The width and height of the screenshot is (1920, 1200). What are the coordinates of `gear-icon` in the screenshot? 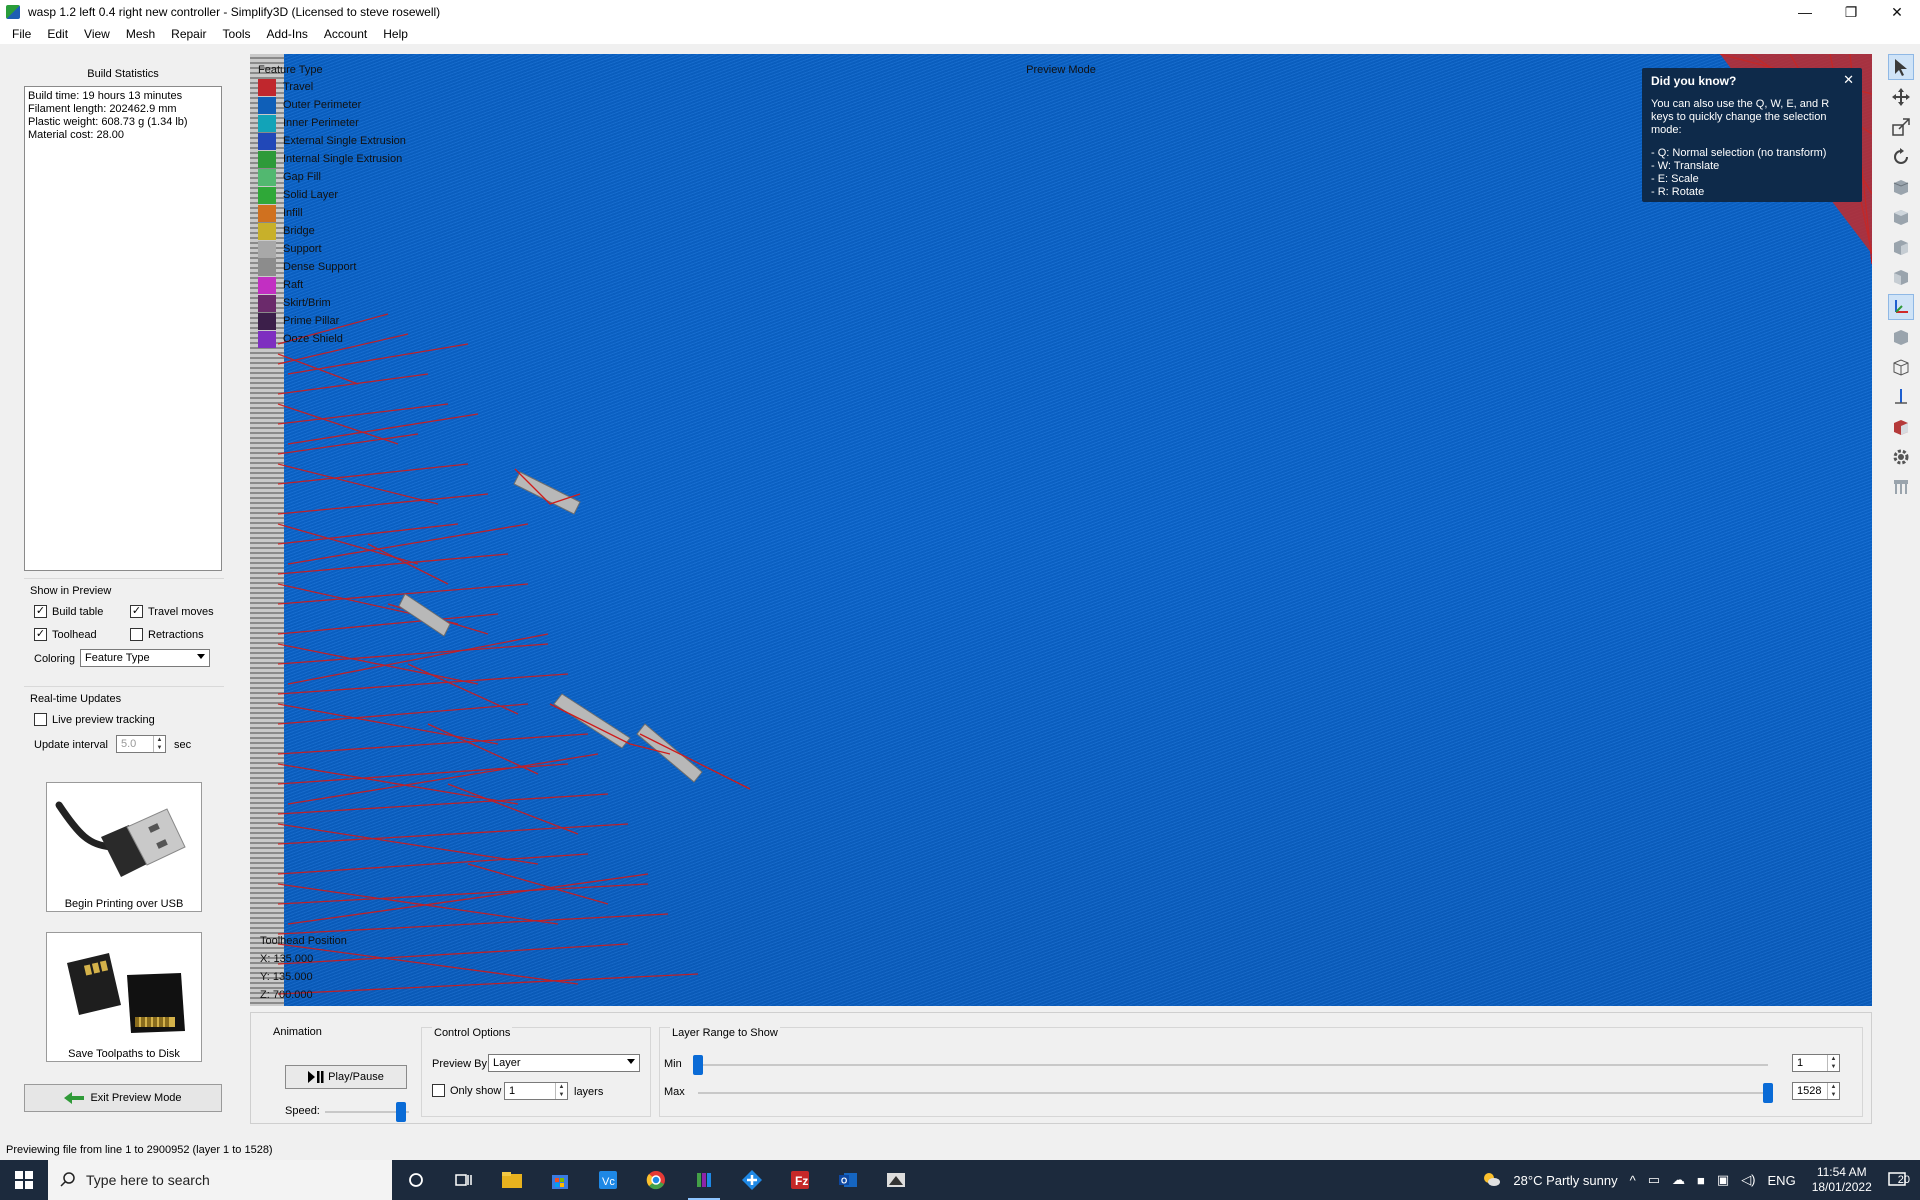 It's located at (1901, 457).